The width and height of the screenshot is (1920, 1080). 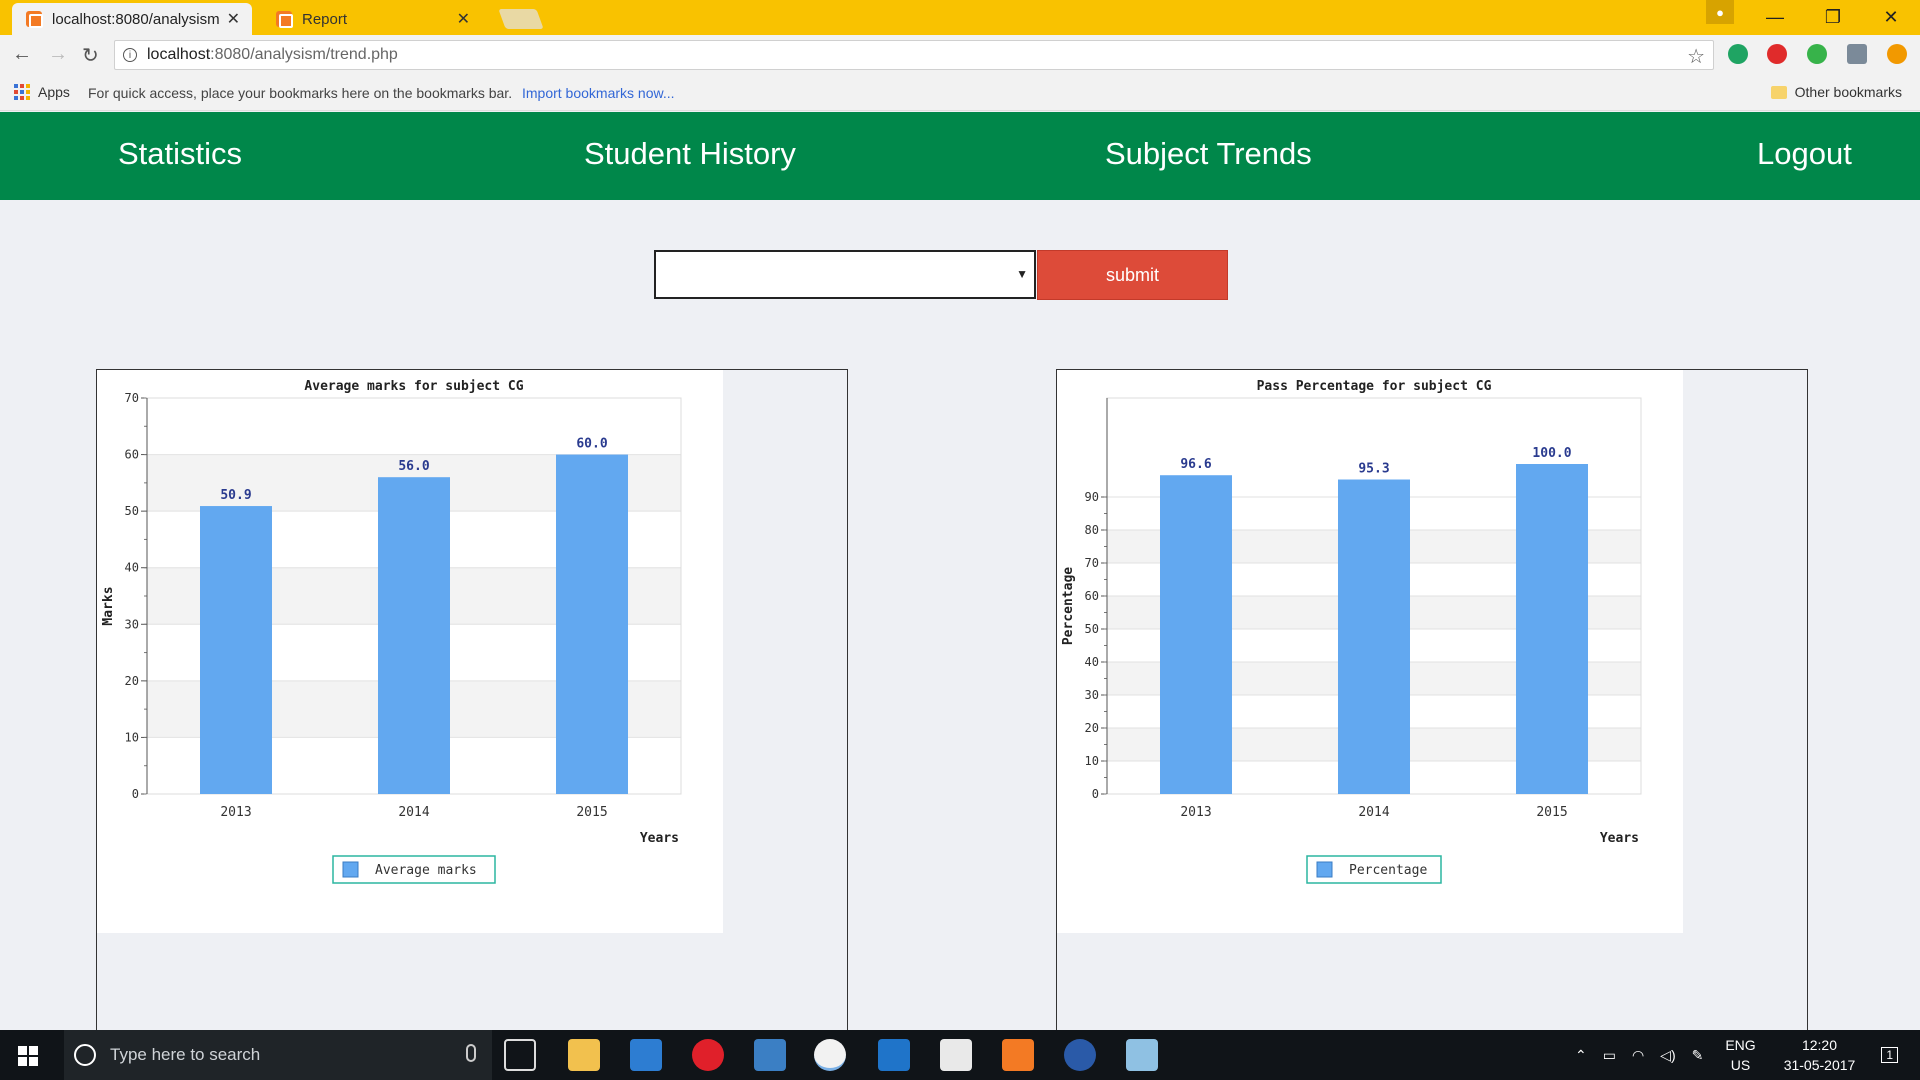 I want to click on system-tray: ⌃ ▭ ◠ ◁) ✎ ENG US 12:20 31-05-2017 1, so click(x=1738, y=1055).